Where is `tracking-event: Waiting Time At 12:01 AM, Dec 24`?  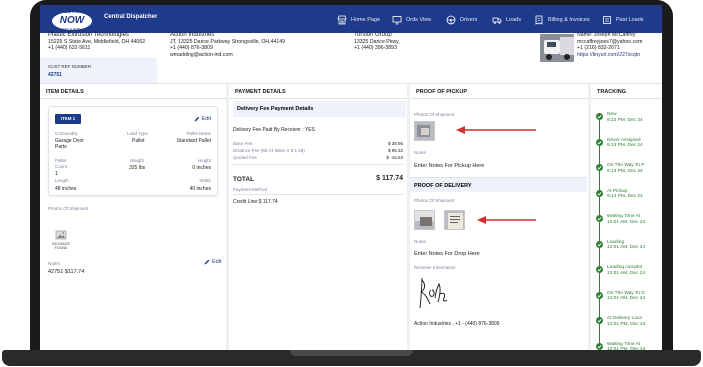 tracking-event: Waiting Time At 12:01 AM, Dec 24 is located at coordinates (626, 220).